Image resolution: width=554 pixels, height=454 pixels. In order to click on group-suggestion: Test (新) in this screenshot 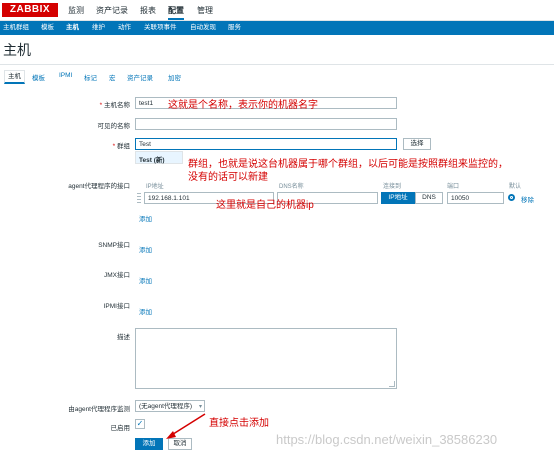, I will do `click(159, 157)`.